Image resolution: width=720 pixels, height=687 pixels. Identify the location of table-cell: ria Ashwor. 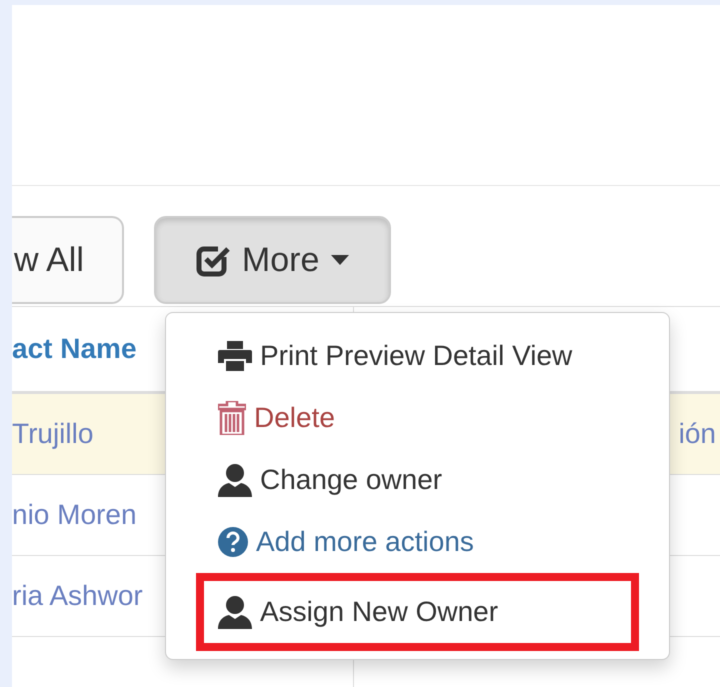
(77, 596).